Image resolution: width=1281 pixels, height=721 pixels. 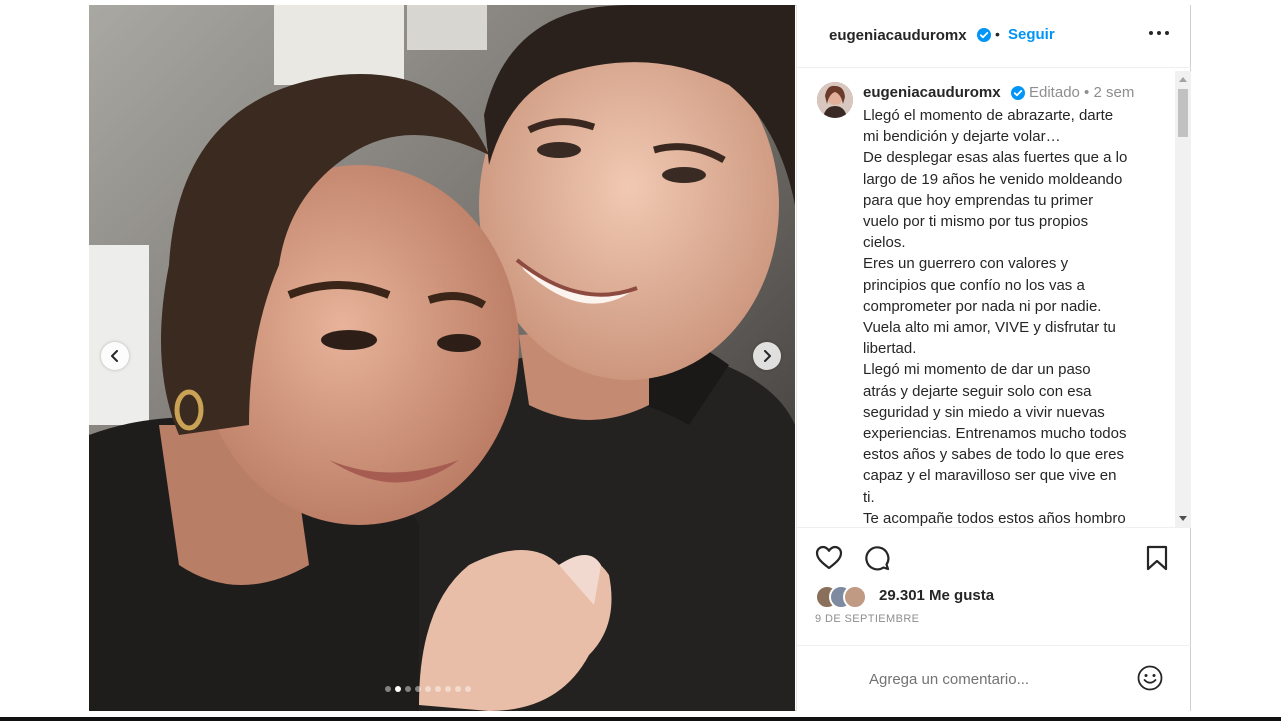 What do you see at coordinates (932, 92) in the screenshot?
I see `caption-username: eugeniacauduromx` at bounding box center [932, 92].